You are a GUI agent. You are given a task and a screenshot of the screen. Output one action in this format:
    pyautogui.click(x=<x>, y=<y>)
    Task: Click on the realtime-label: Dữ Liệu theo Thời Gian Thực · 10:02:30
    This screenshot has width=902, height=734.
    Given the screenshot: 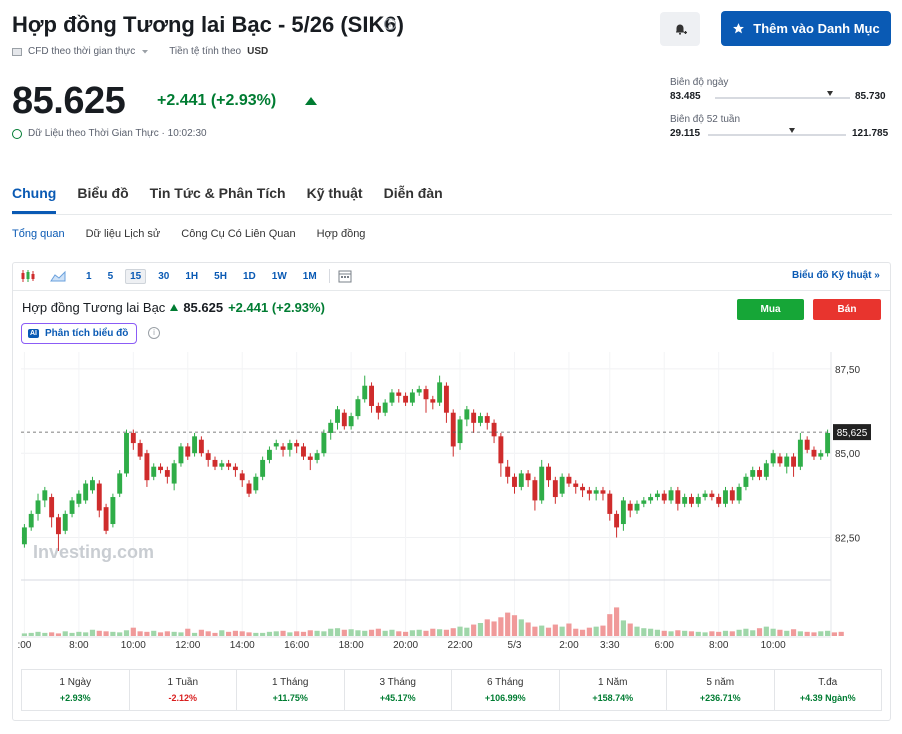 What is the action you would take?
    pyautogui.click(x=117, y=133)
    